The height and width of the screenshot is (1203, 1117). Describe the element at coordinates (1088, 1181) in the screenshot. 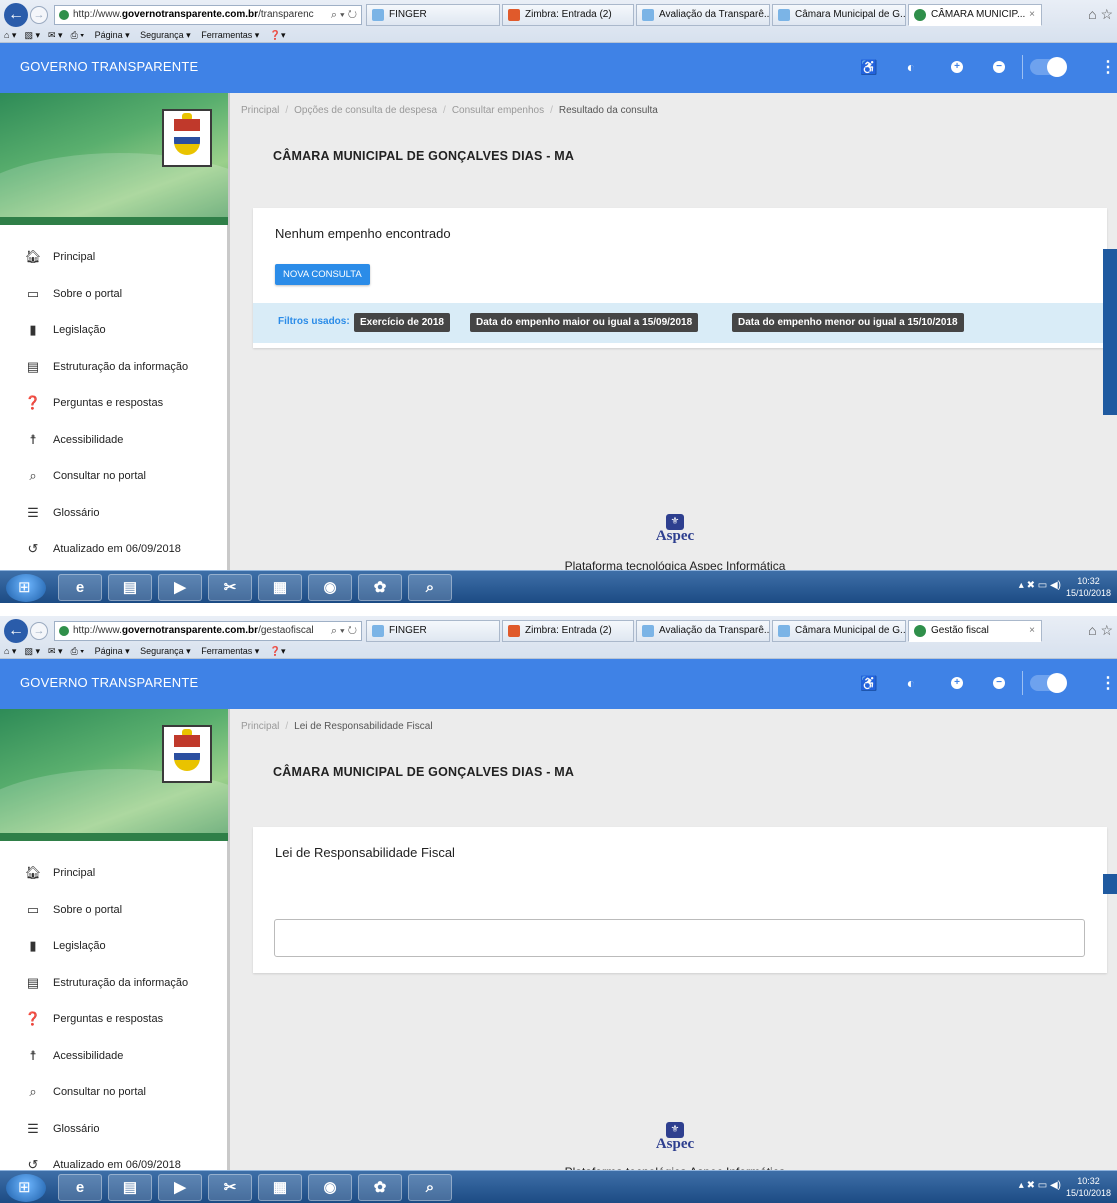

I see `clock-time: 10:32` at that location.